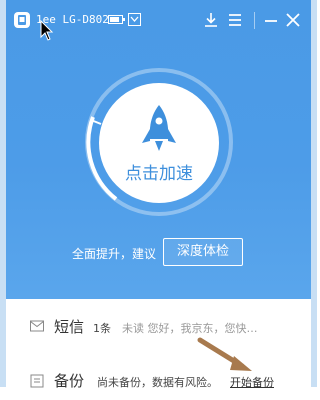  Describe the element at coordinates (47, 30) in the screenshot. I see `mouse-cursor-icon` at that location.